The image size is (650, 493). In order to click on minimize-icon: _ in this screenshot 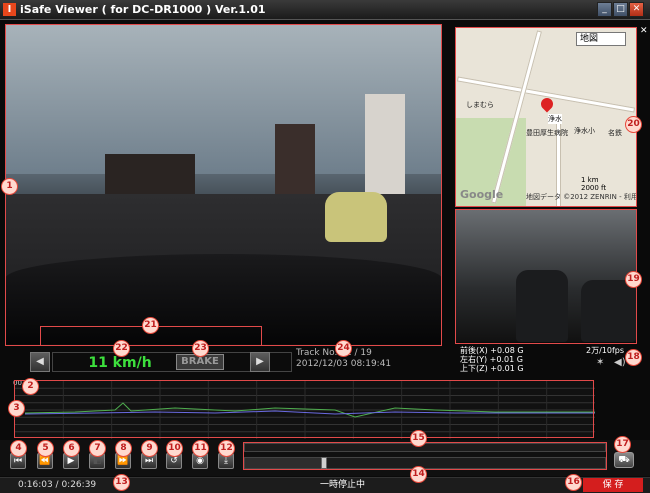, I will do `click(604, 9)`.